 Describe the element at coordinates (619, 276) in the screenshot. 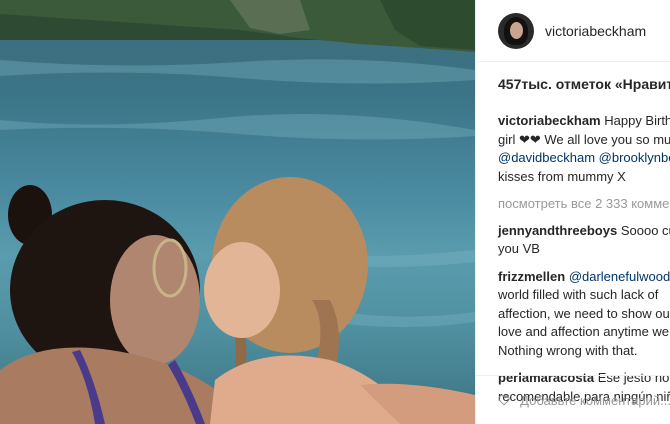

I see `comment-mention: @darlenefulwood` at that location.